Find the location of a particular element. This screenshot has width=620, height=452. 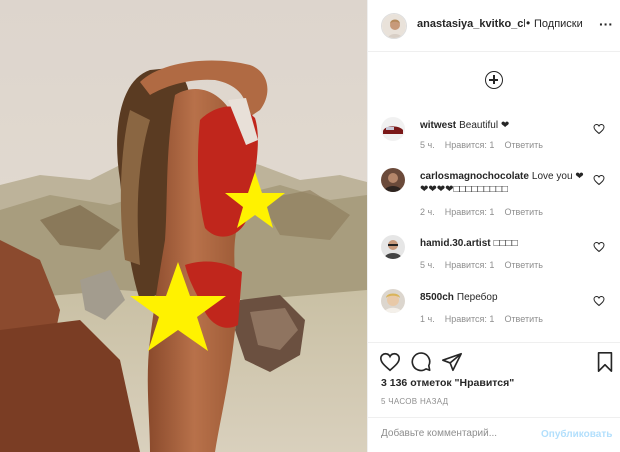

share-paper-plane-icon is located at coordinates (452, 362).